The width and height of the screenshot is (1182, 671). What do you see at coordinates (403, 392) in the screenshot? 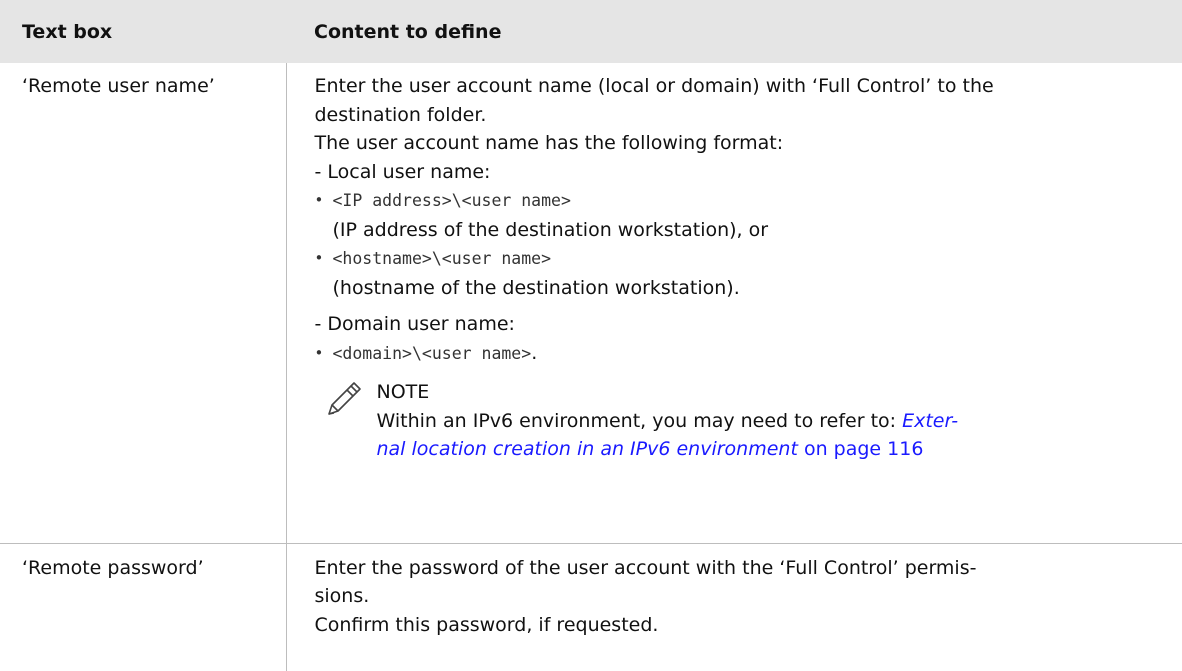
I see `note-title: NOTE` at bounding box center [403, 392].